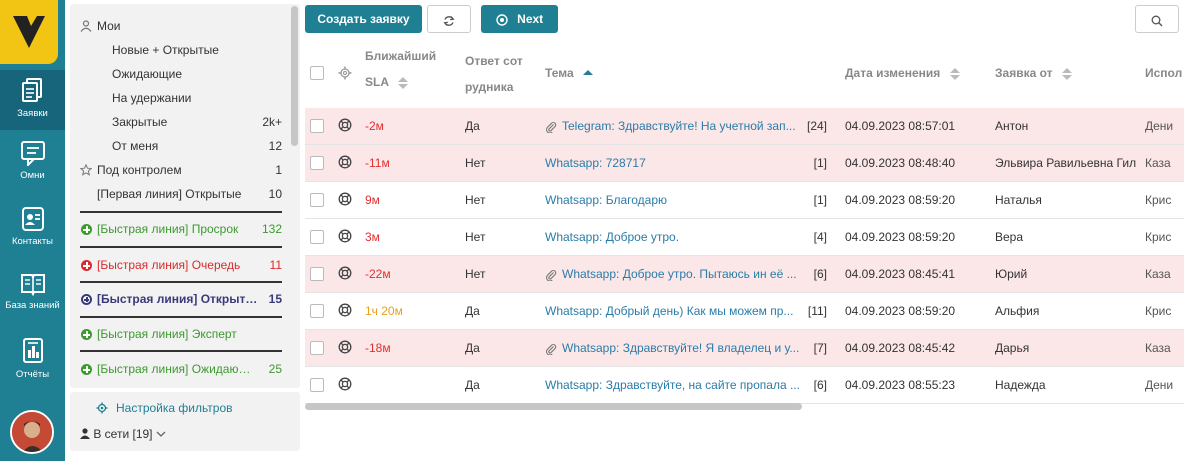 Image resolution: width=1184 pixels, height=461 pixels. I want to click on filter-footer: Настройка фильтров В сети [19], so click(185, 421).